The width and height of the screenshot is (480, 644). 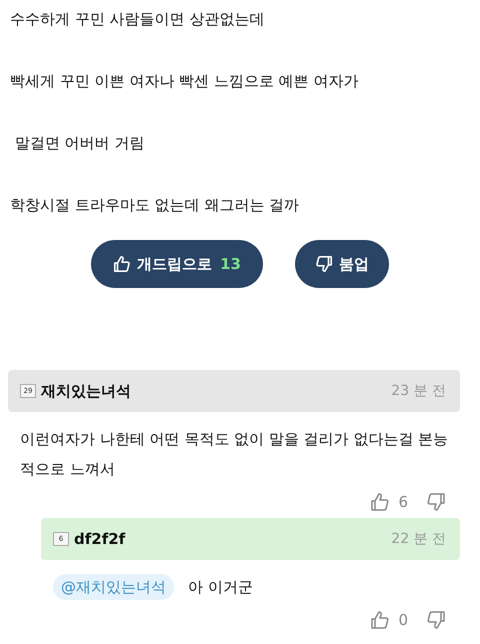 What do you see at coordinates (403, 620) in the screenshot?
I see `like-count: 0` at bounding box center [403, 620].